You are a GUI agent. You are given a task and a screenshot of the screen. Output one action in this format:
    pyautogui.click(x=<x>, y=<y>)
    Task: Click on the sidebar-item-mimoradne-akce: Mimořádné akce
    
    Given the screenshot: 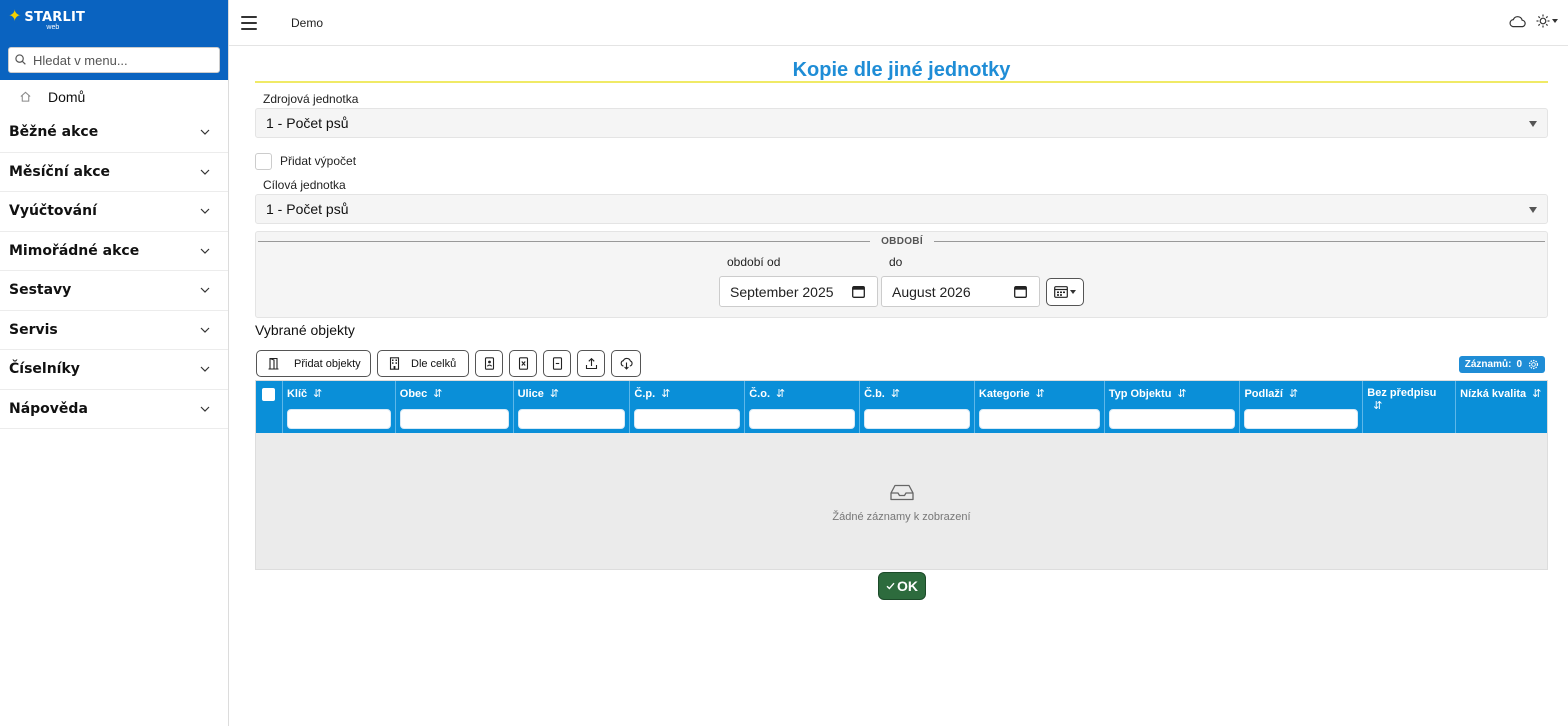 What is the action you would take?
    pyautogui.click(x=114, y=251)
    